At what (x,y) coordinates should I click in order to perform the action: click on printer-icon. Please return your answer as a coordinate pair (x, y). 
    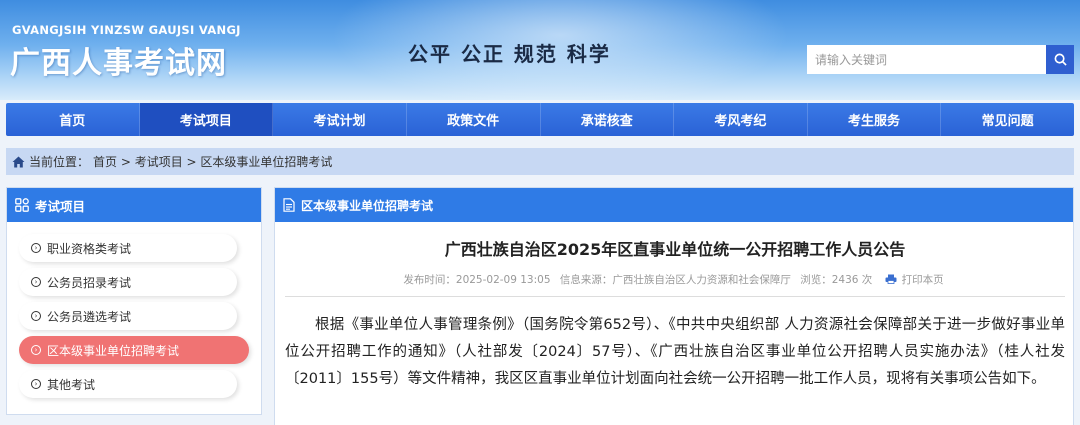
    Looking at the image, I should click on (891, 280).